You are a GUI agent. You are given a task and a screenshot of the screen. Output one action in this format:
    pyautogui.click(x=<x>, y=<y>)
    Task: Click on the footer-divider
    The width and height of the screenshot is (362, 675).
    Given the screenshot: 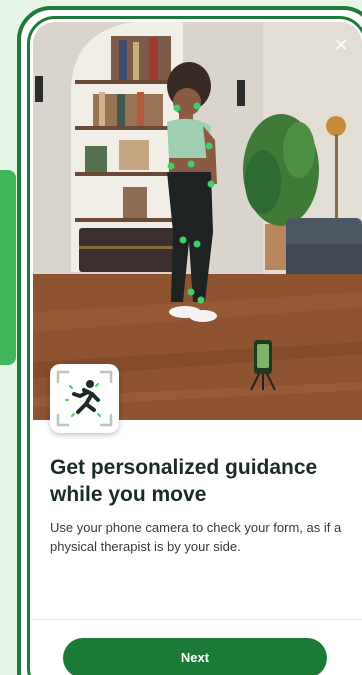 What is the action you would take?
    pyautogui.click(x=197, y=619)
    